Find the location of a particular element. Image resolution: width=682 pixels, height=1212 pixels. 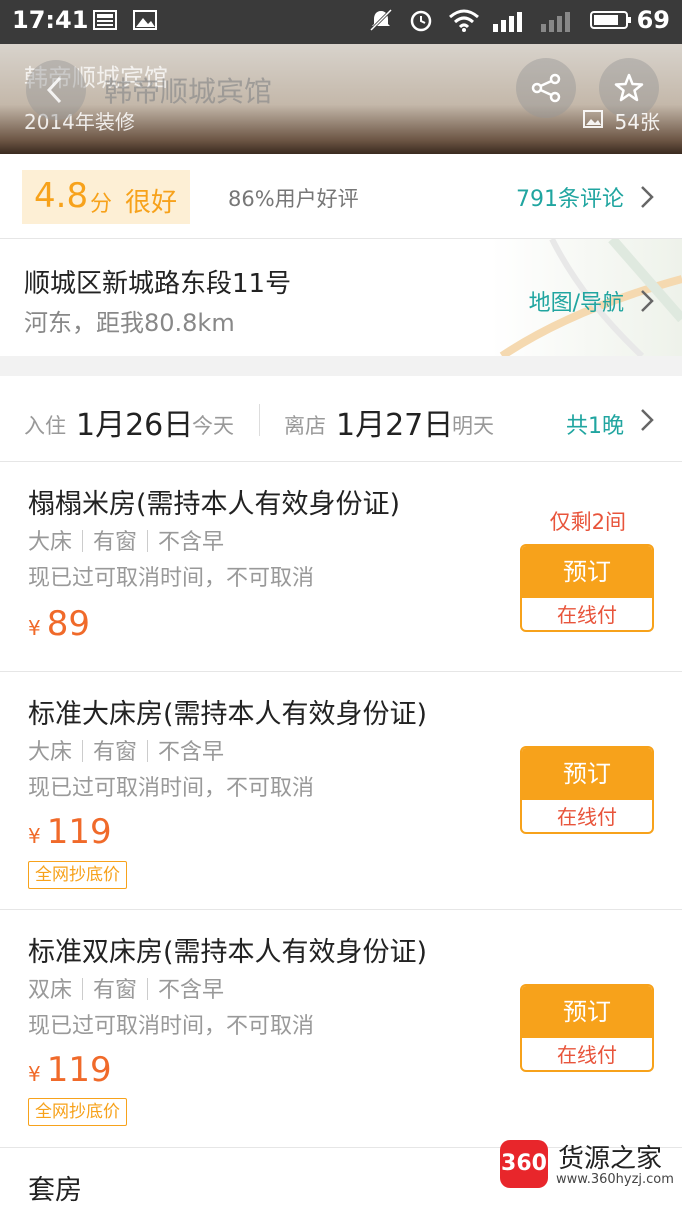

hotel-header: 韩帝顺城宾馆 韩帝顺城宾馆 2014年装修 54张 is located at coordinates (341, 99).